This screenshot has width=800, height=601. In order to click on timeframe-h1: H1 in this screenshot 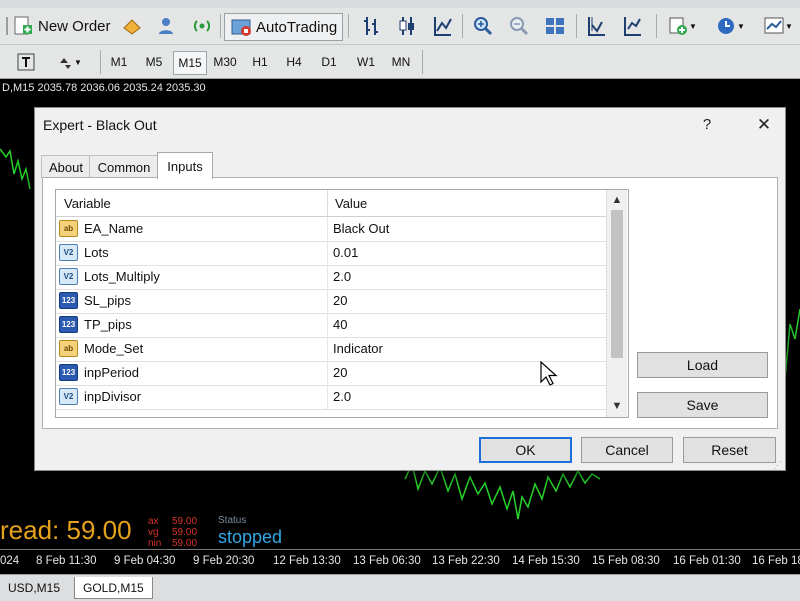, I will do `click(260, 62)`.